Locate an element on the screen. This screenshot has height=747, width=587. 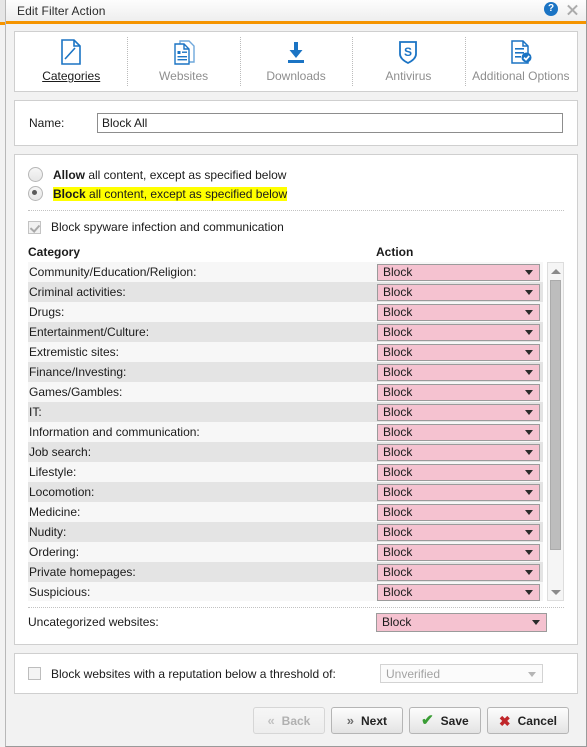
scroll-down-button is located at coordinates (555, 592).